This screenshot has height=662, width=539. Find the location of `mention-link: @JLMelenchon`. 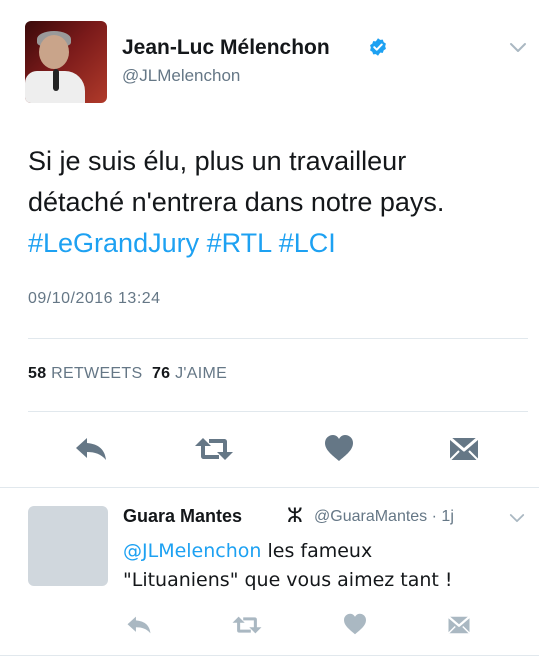

mention-link: @JLMelenchon is located at coordinates (192, 551).